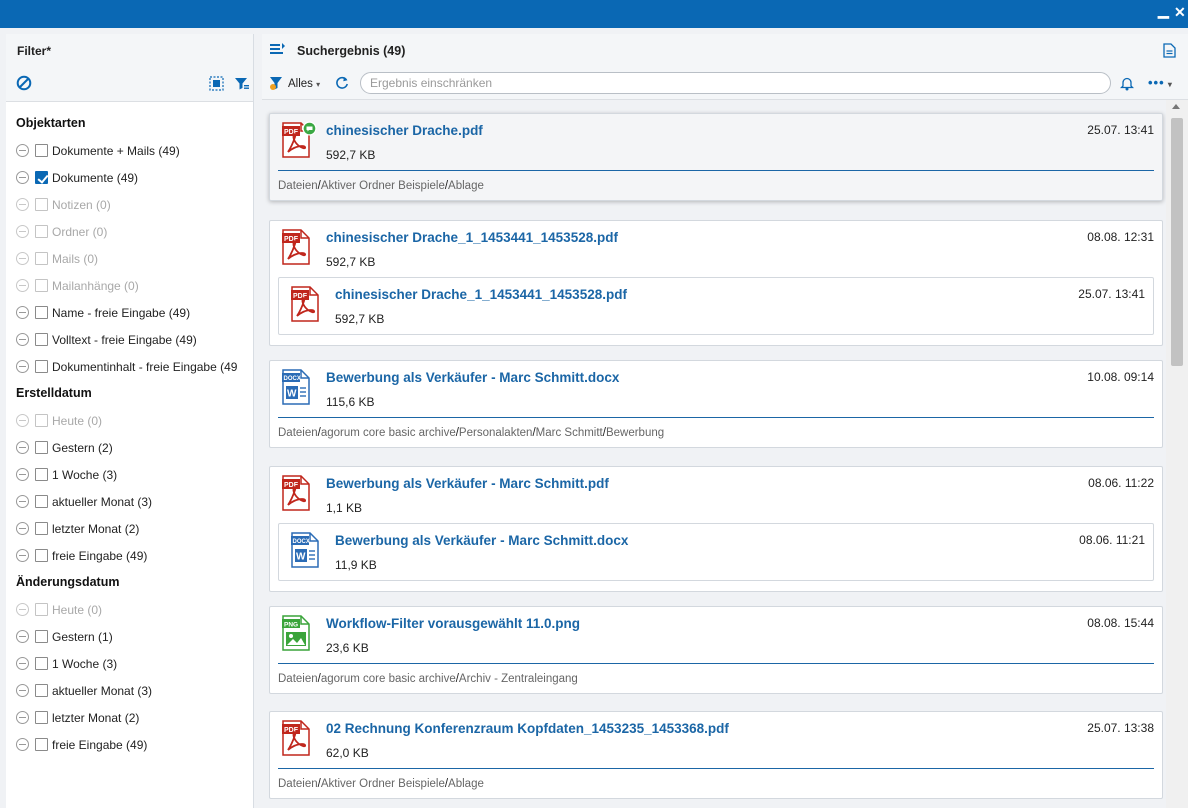  Describe the element at coordinates (34, 51) in the screenshot. I see `filter-title: Filter*` at that location.